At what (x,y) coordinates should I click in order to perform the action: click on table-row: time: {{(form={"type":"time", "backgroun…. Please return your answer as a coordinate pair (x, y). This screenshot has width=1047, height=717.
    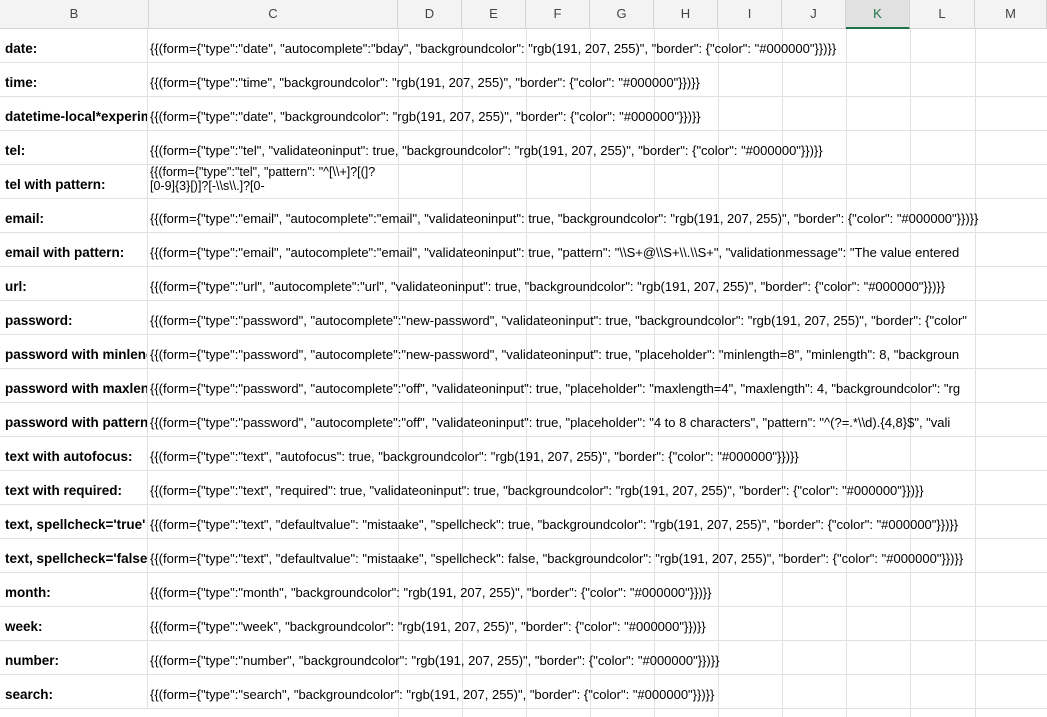
    Looking at the image, I should click on (523, 80).